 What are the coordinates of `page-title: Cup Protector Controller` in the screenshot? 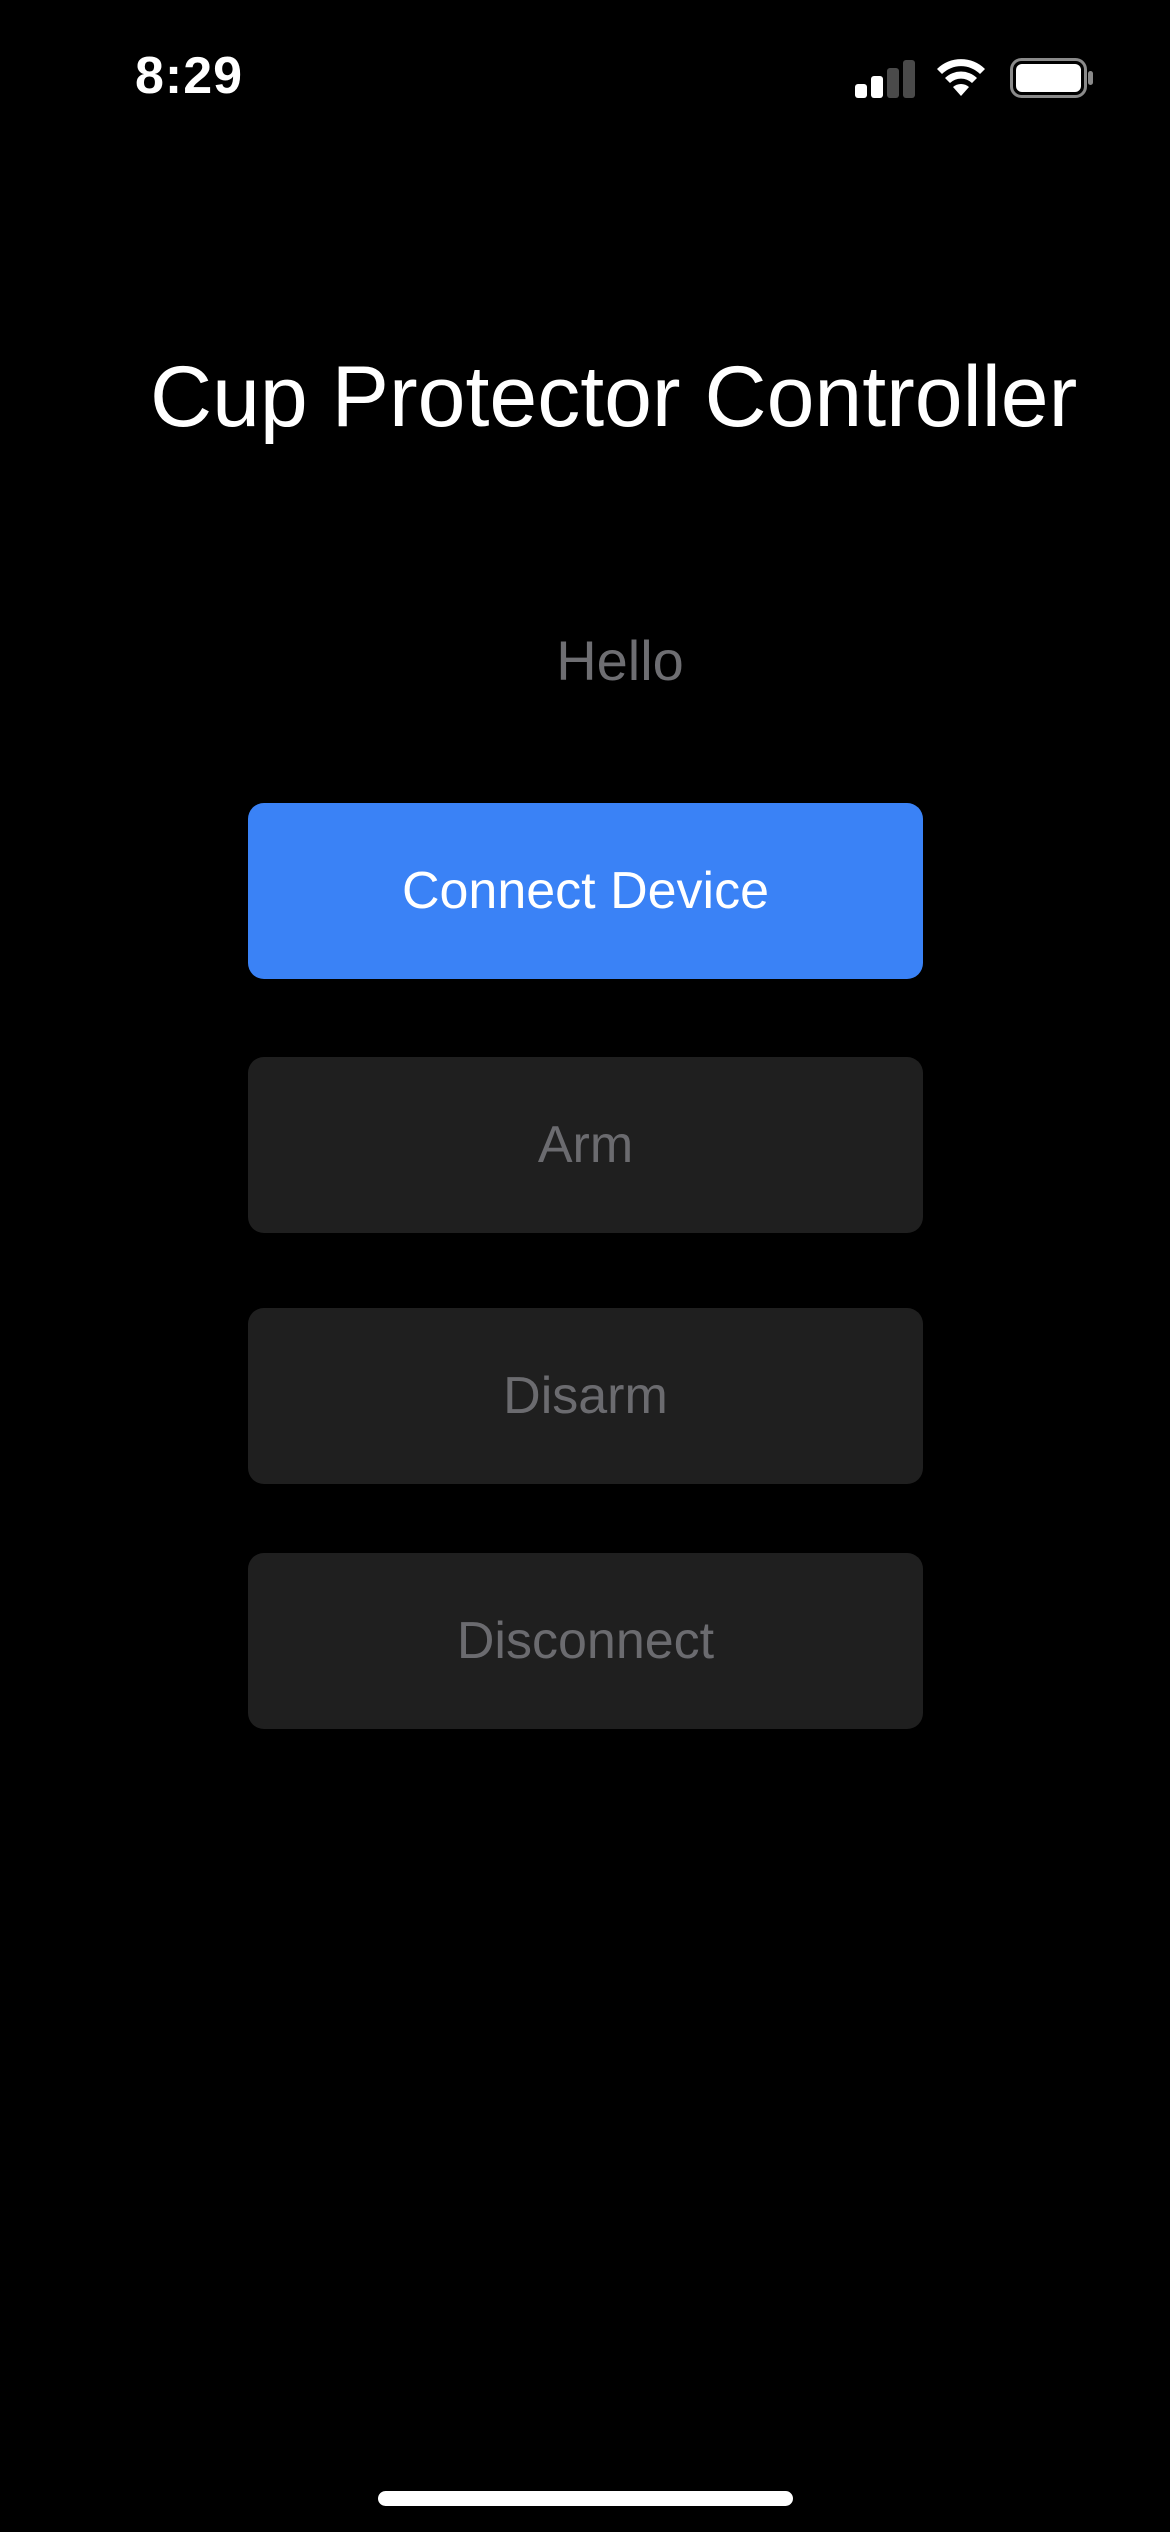 It's located at (614, 397).